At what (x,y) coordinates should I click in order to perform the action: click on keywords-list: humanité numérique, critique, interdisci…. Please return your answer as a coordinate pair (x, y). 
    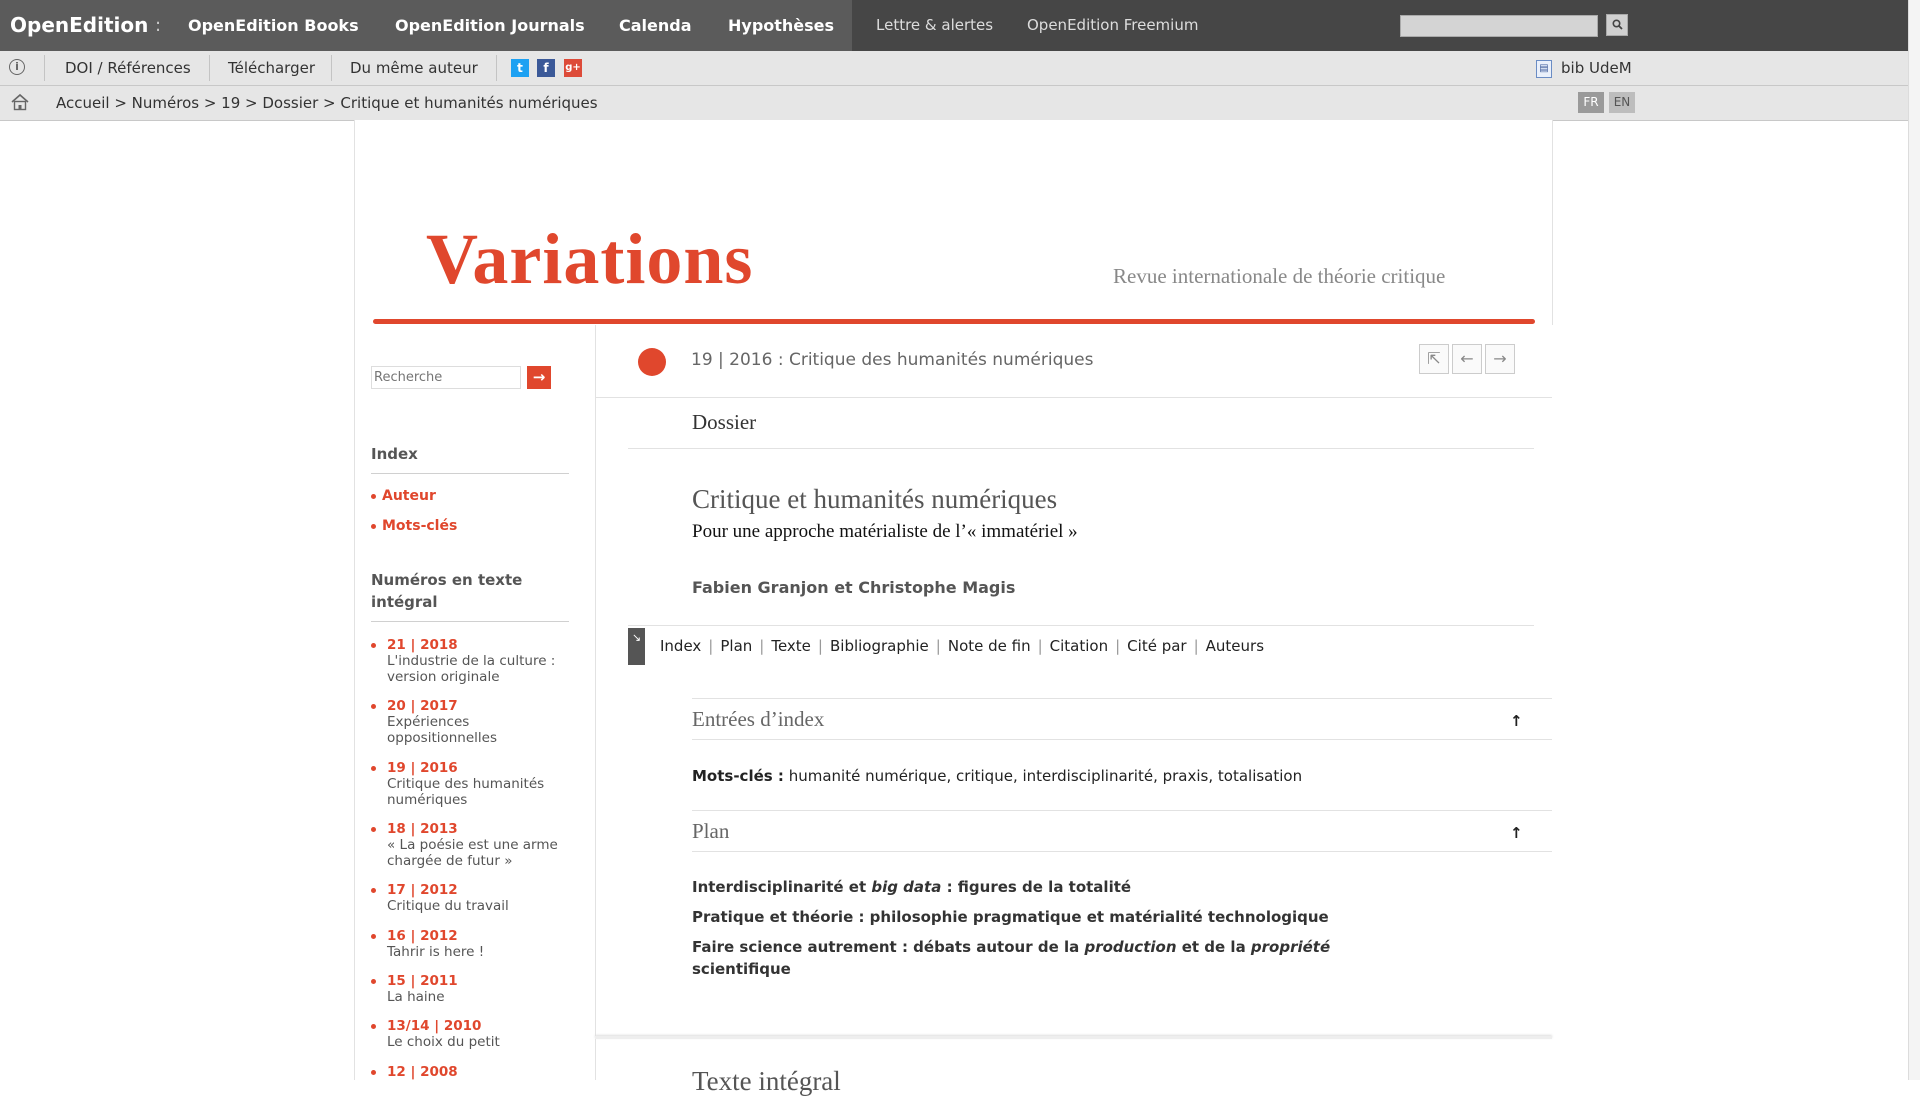
    Looking at the image, I should click on (1045, 776).